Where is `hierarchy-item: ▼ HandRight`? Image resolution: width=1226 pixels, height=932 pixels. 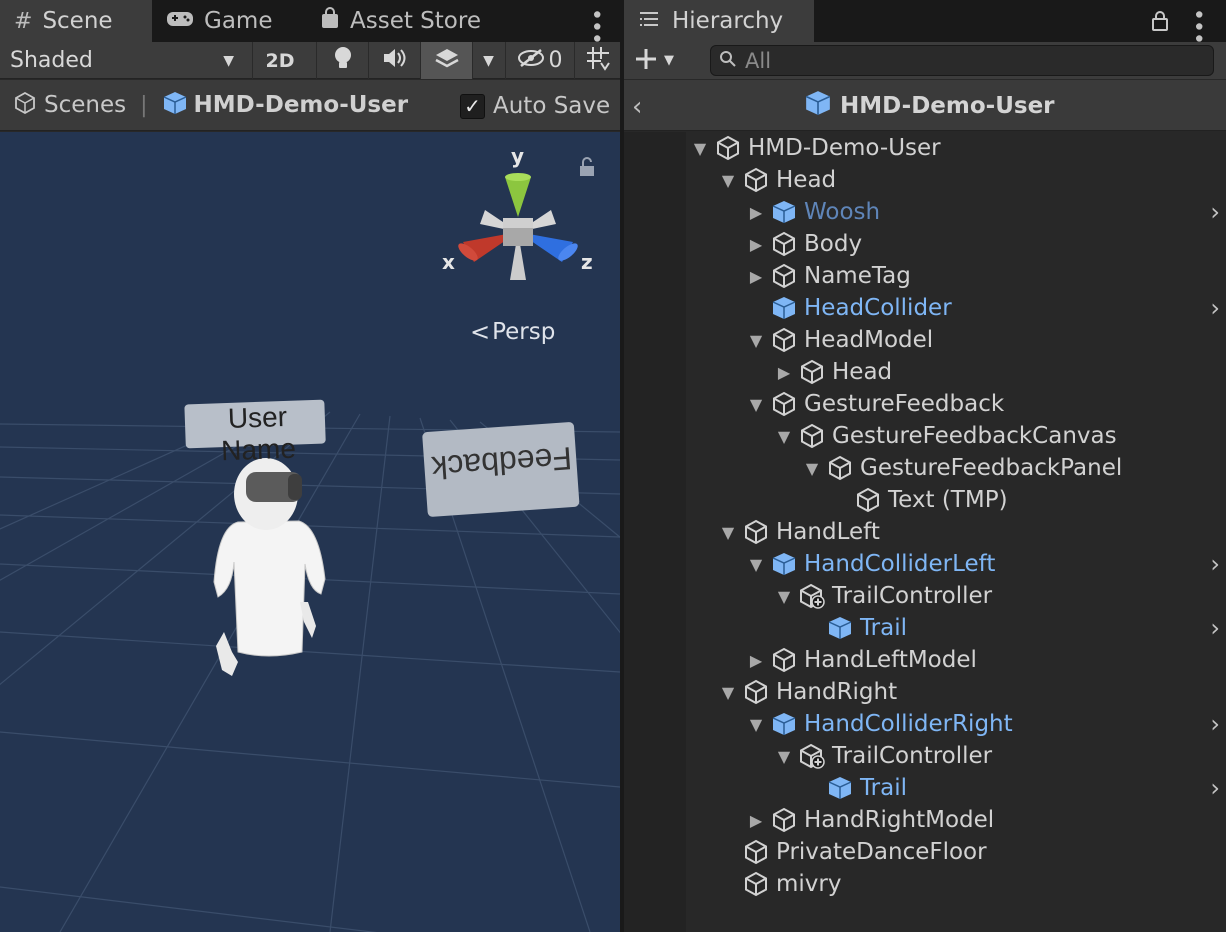
hierarchy-item: ▼ HandRight is located at coordinates (956, 692).